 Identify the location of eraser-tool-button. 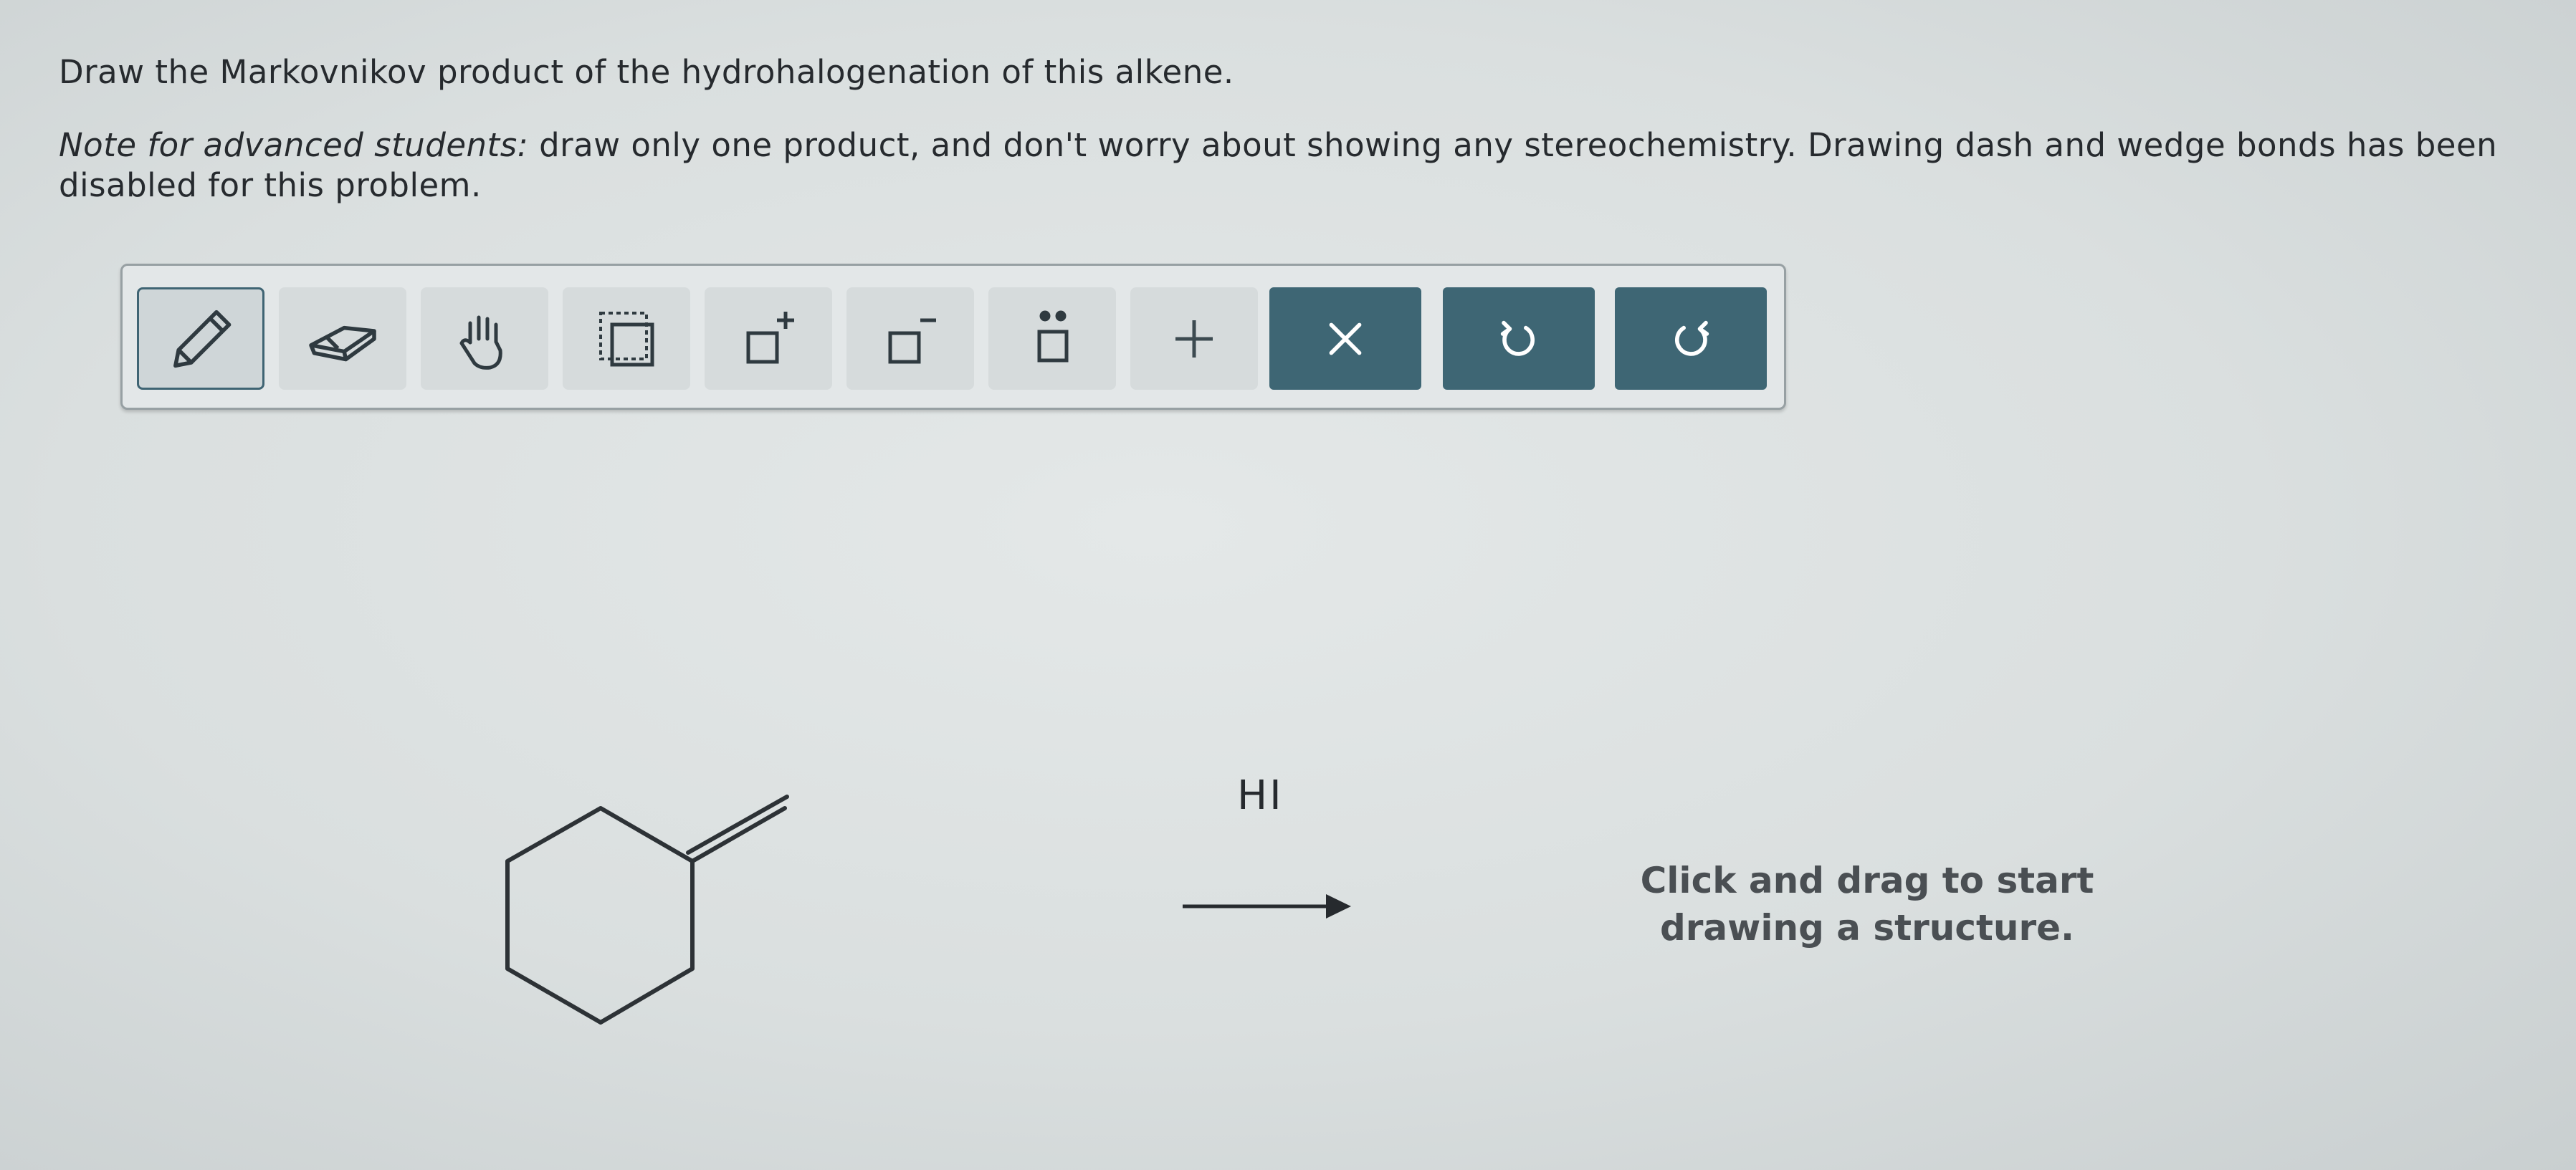
(342, 338).